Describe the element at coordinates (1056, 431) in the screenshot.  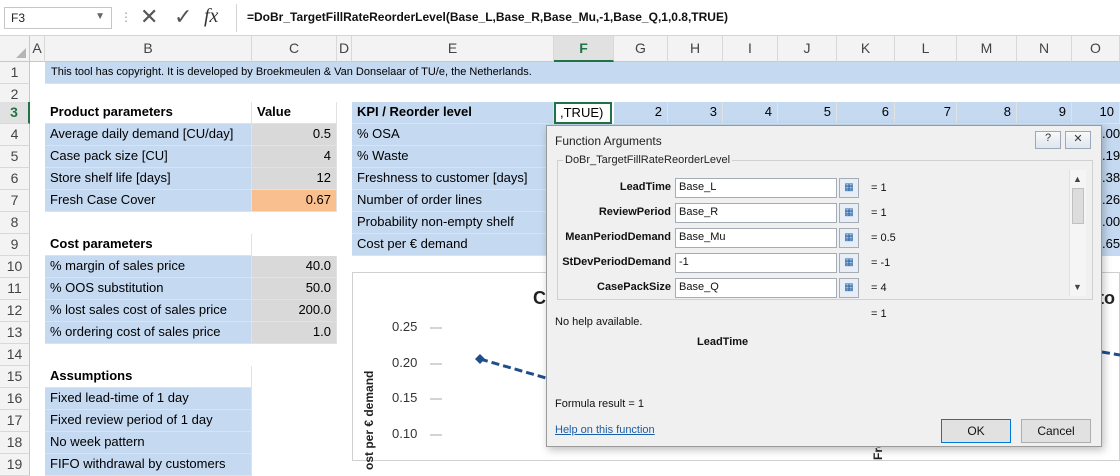
I see `cancel-button: Cancel` at that location.